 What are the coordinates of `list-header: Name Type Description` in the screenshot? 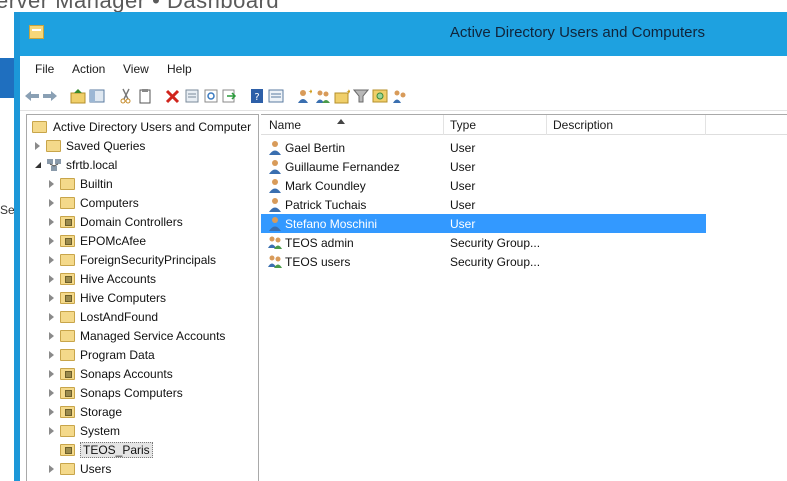 It's located at (524, 125).